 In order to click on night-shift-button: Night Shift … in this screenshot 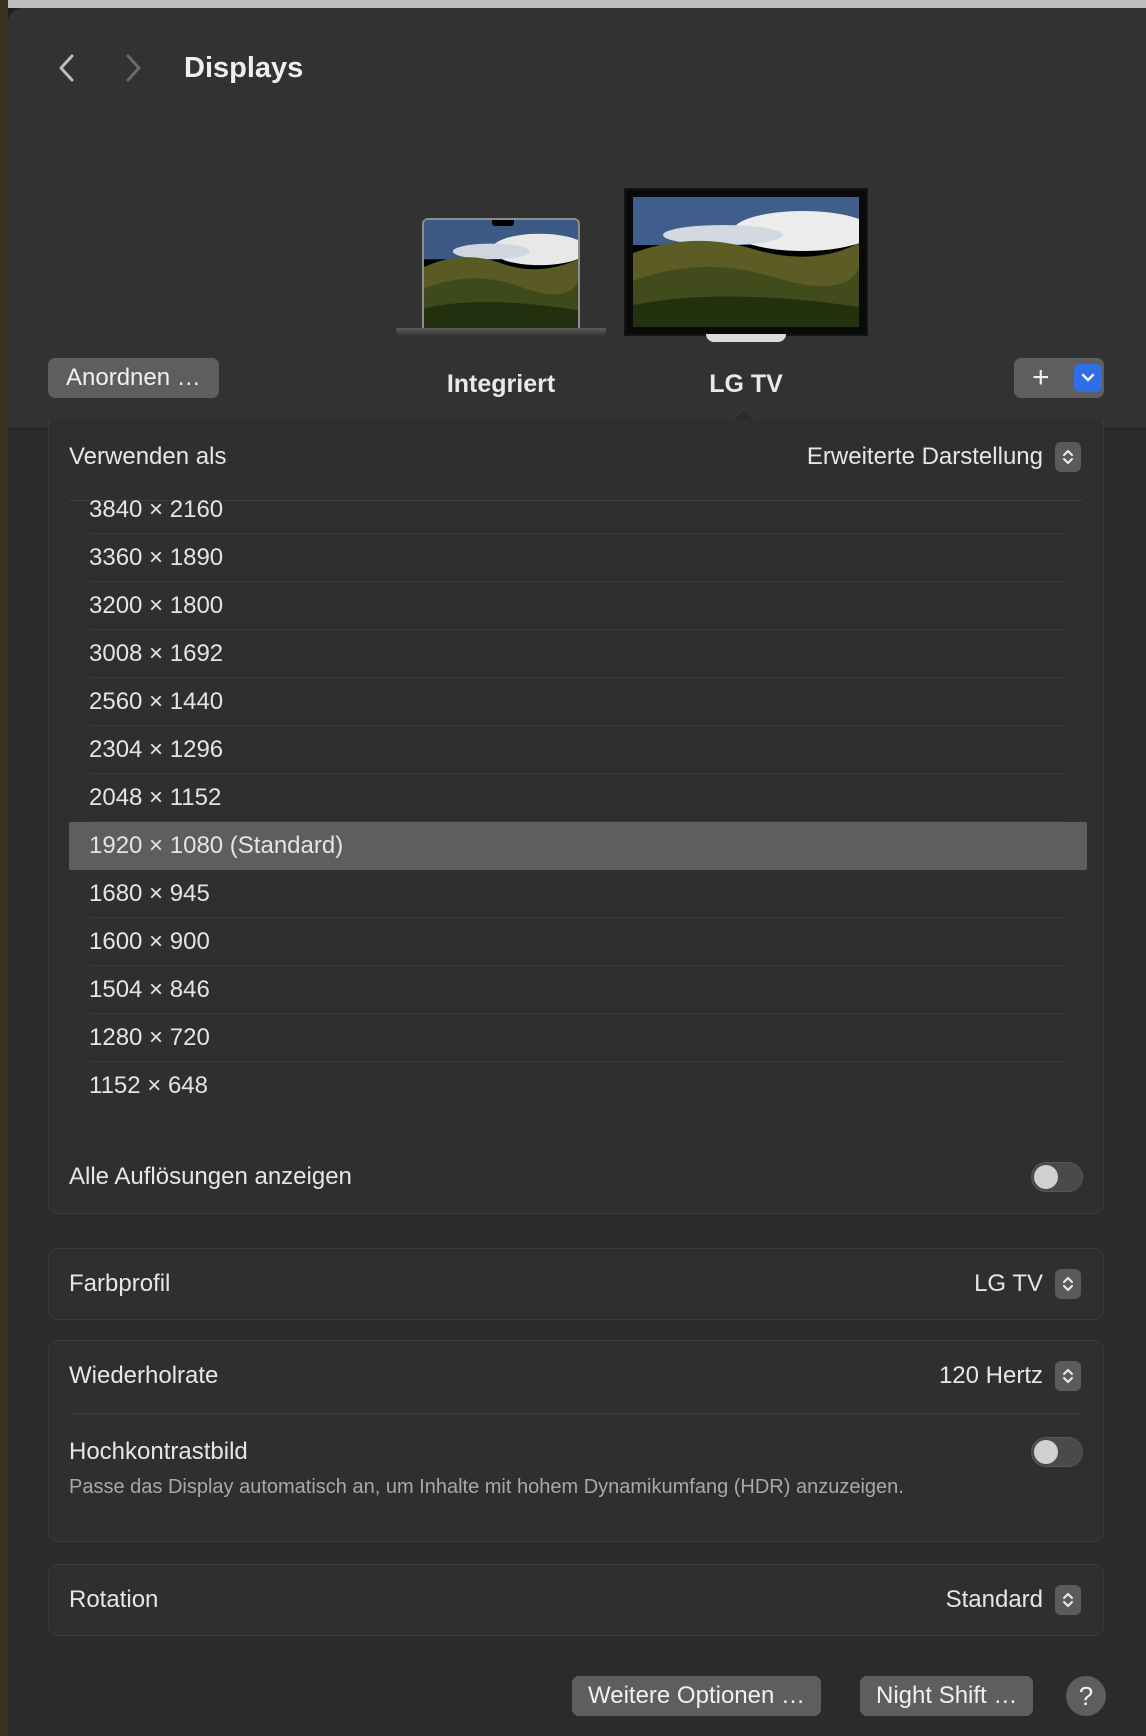, I will do `click(947, 1696)`.